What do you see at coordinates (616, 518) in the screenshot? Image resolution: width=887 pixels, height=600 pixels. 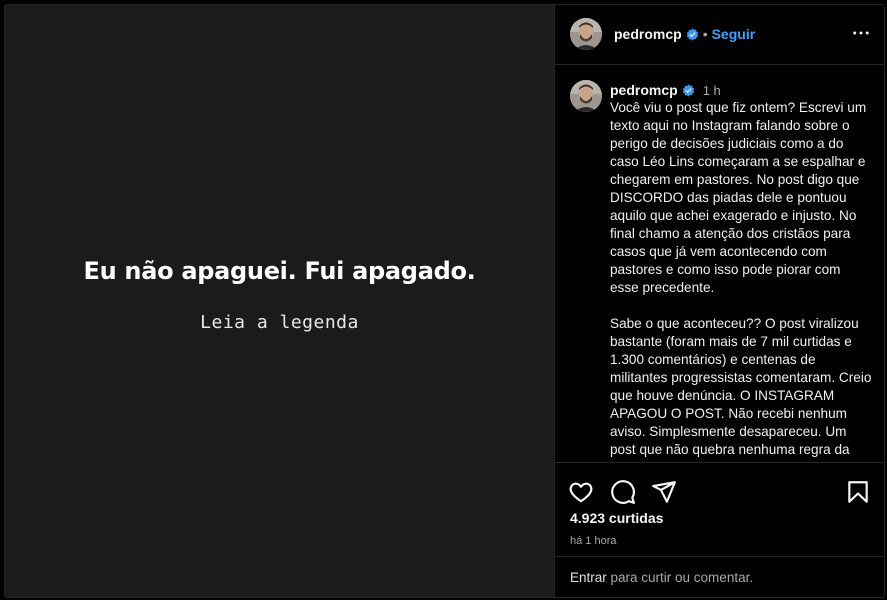 I see `likes-count: 4.923 curtidas` at bounding box center [616, 518].